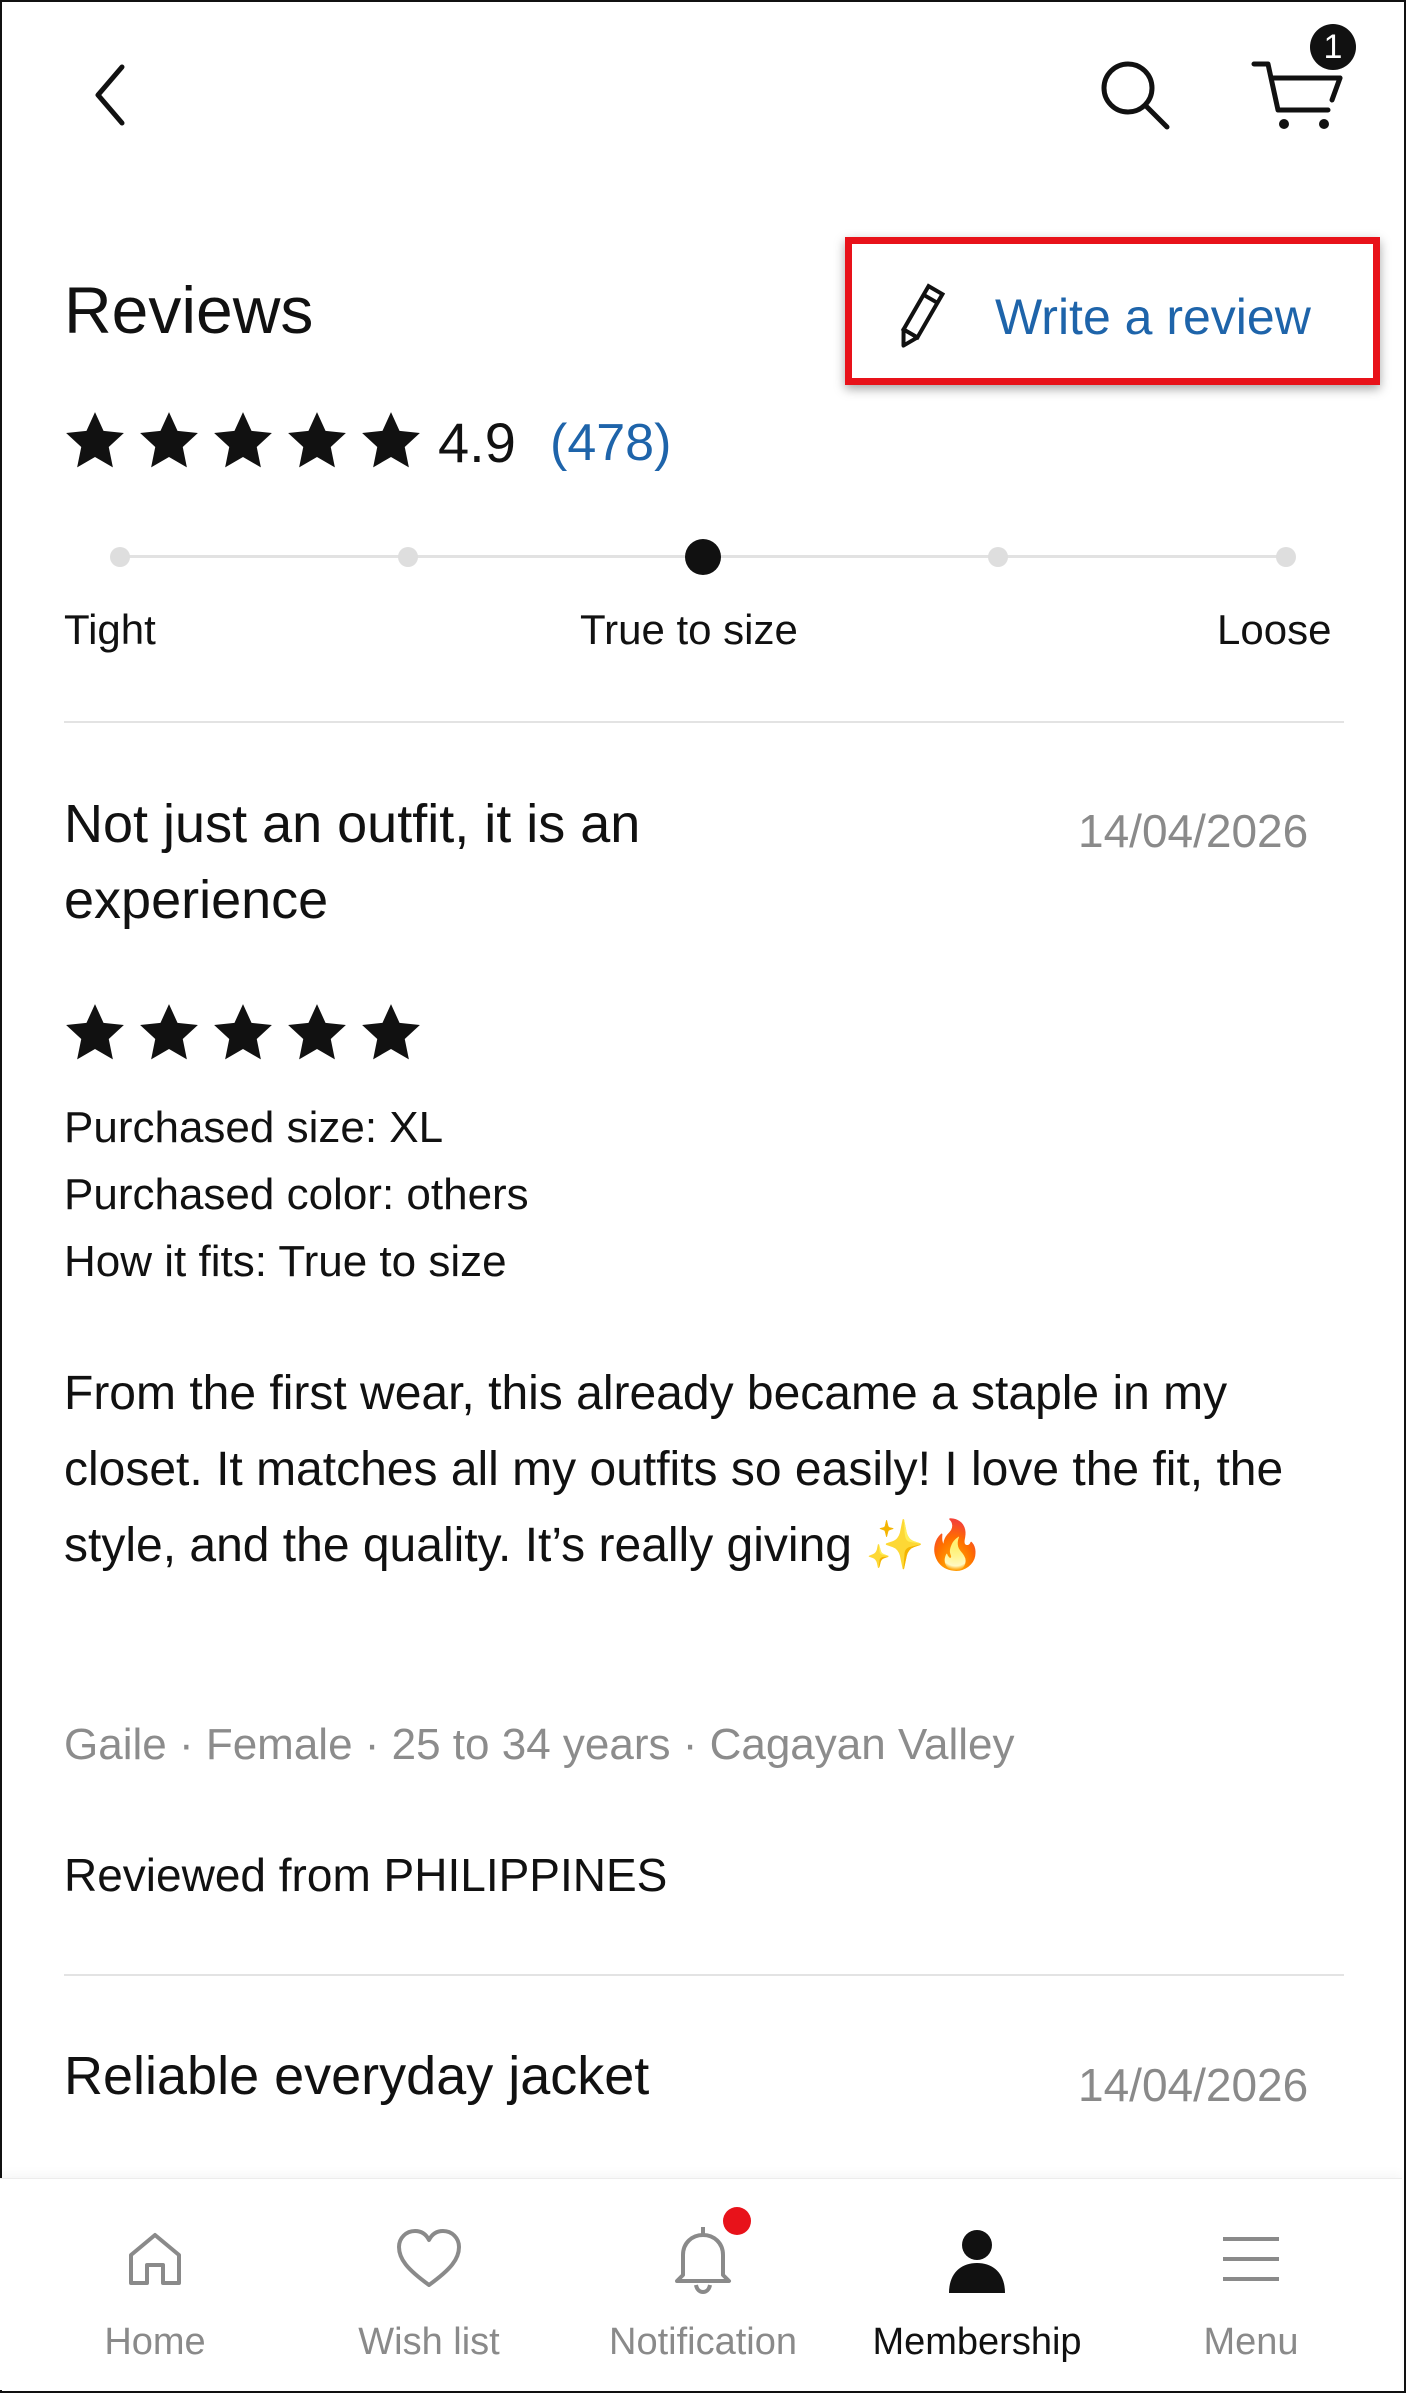 The image size is (1406, 2393). I want to click on review-title: Reliable everyday jacket, so click(357, 2076).